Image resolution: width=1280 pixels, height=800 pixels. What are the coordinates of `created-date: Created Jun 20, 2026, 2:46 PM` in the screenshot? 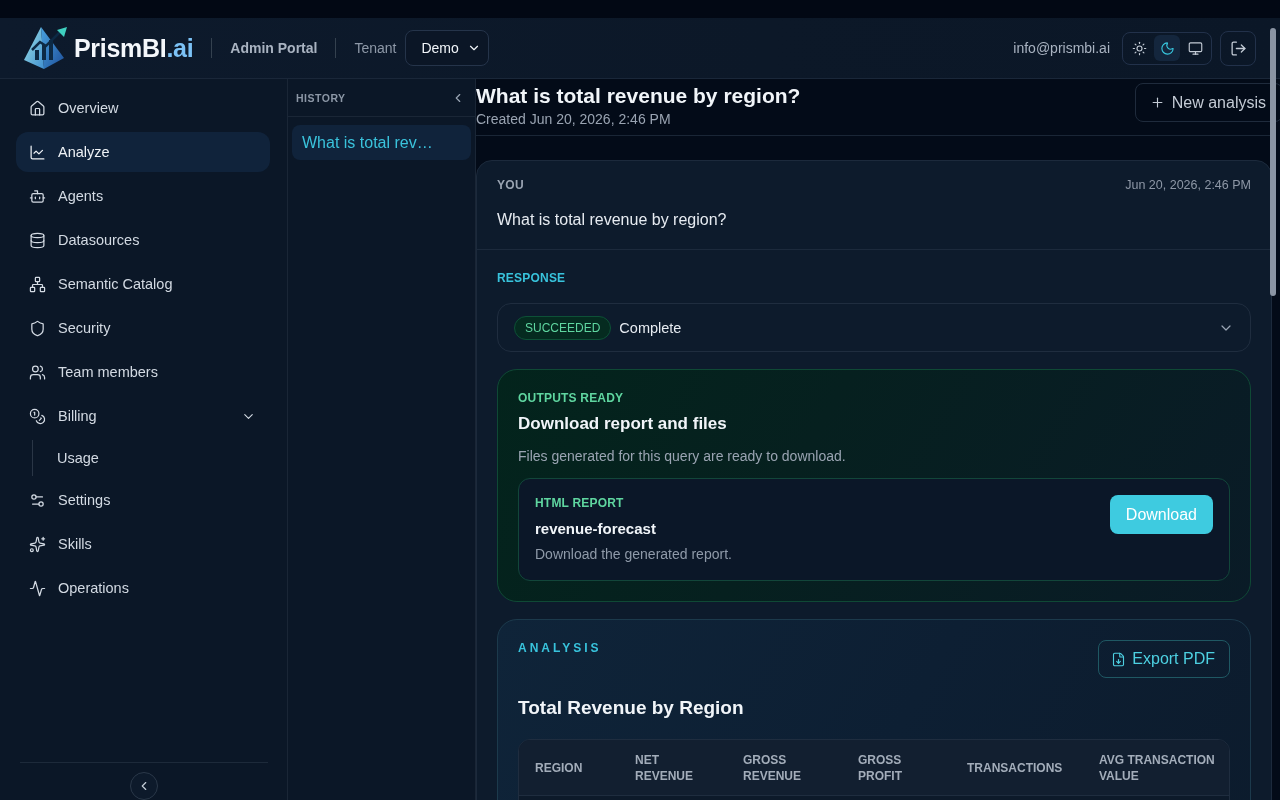 It's located at (574, 119).